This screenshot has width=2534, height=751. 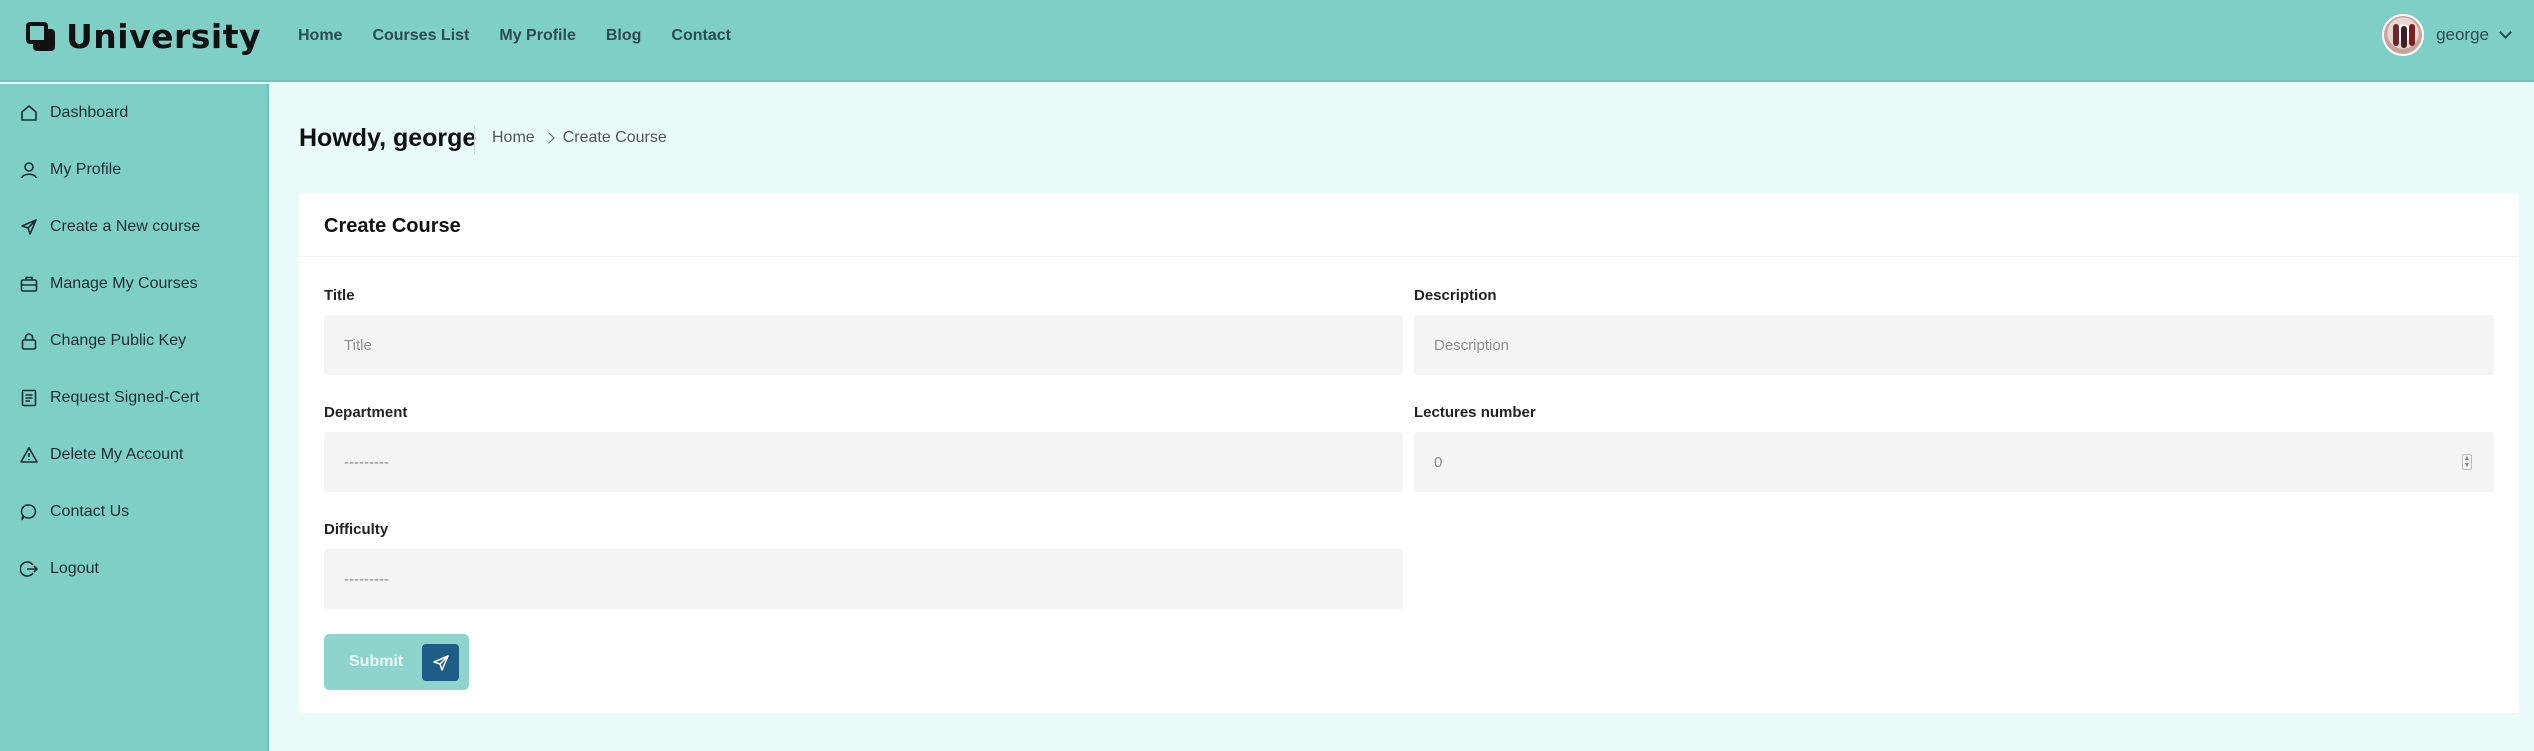 What do you see at coordinates (29, 341) in the screenshot?
I see `lock-icon` at bounding box center [29, 341].